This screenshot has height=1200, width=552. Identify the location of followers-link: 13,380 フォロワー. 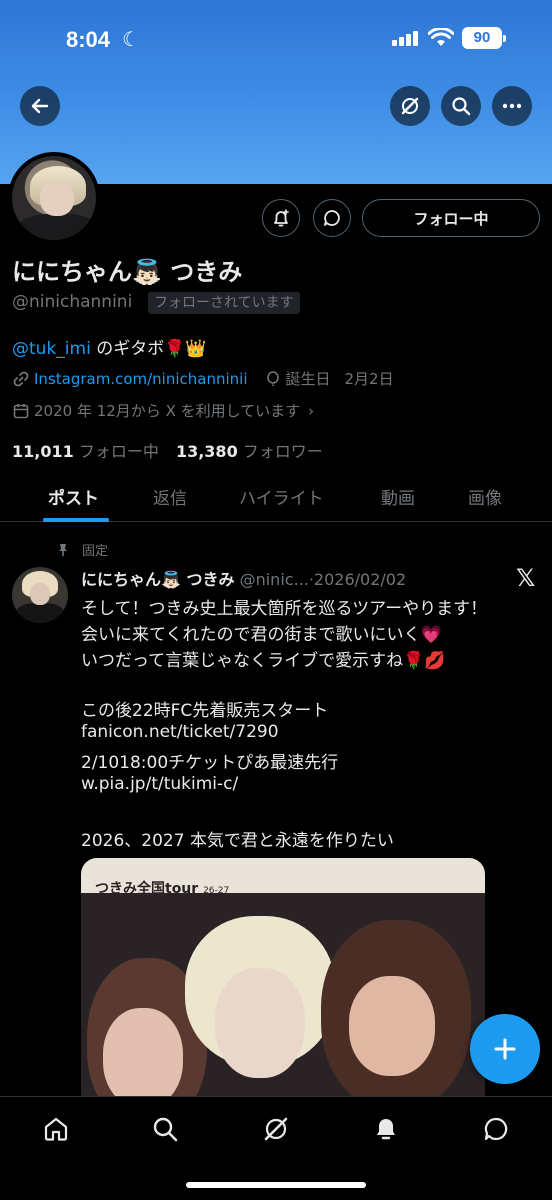
(249, 451).